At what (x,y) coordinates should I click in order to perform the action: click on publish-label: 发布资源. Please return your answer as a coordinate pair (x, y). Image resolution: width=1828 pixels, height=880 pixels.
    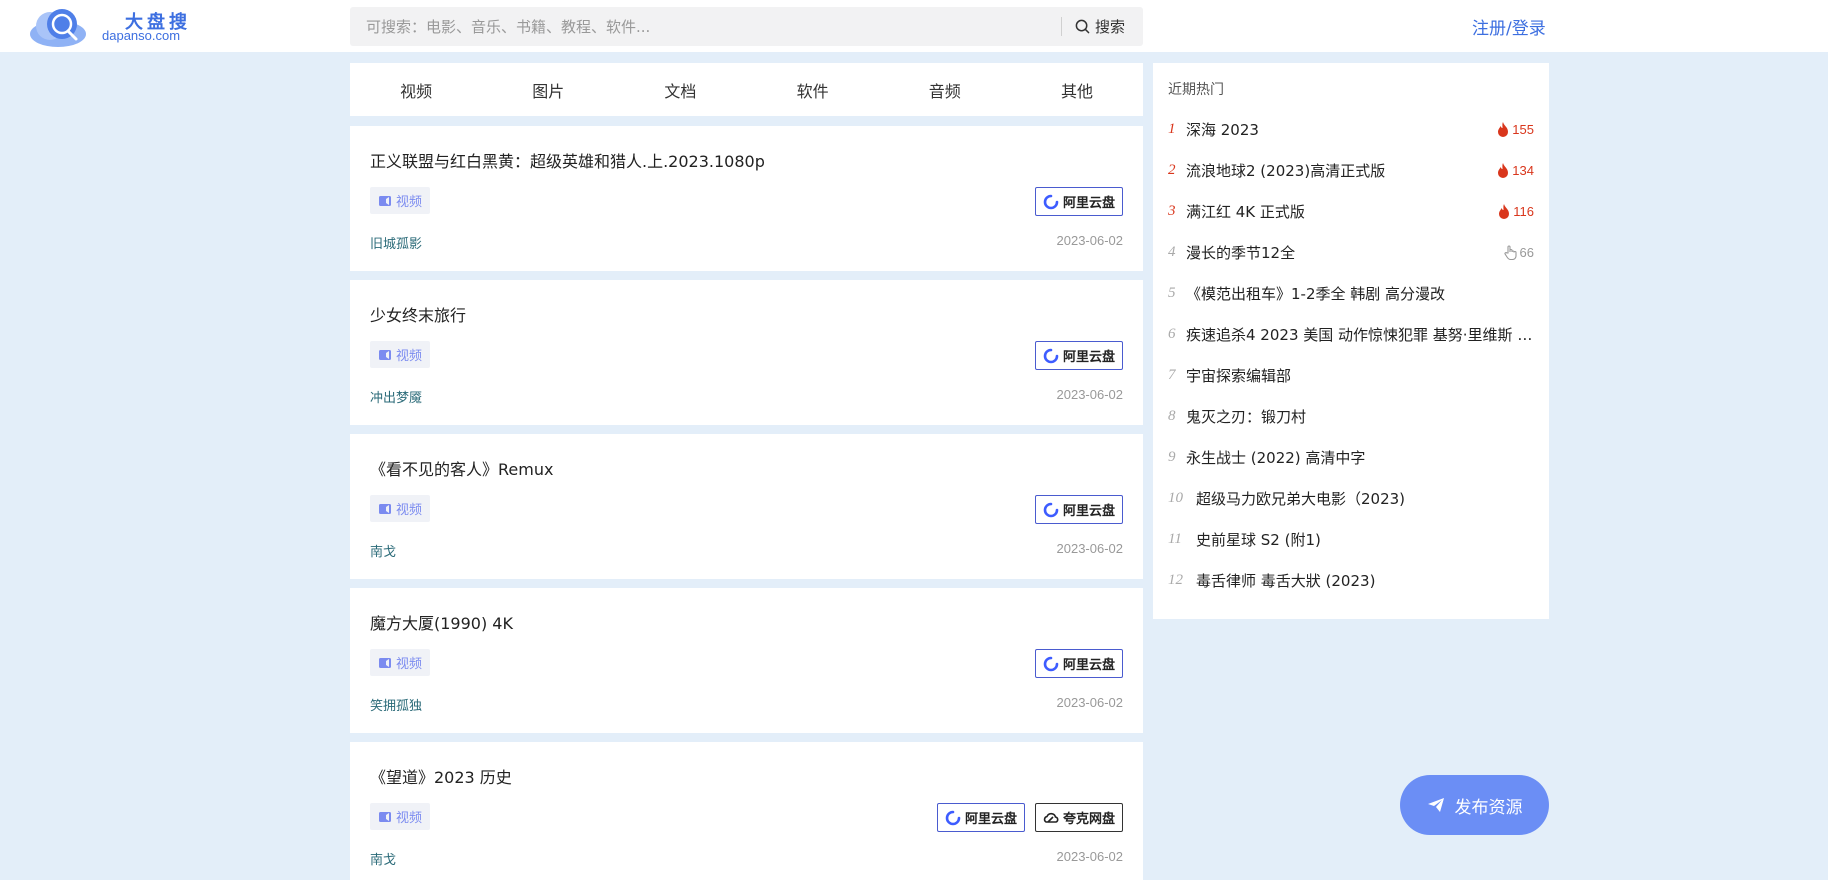
    Looking at the image, I should click on (1488, 807).